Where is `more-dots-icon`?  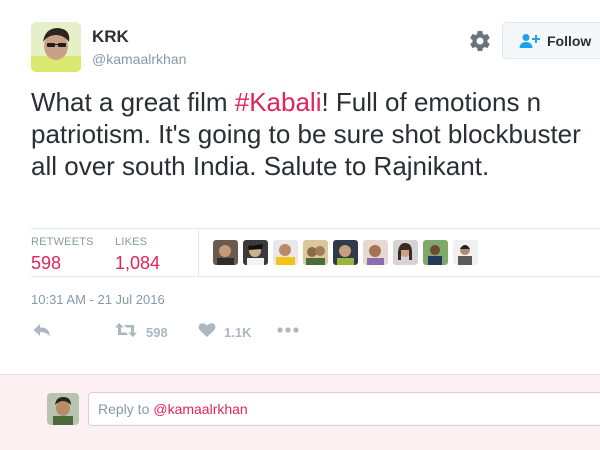
more-dots-icon is located at coordinates (288, 332).